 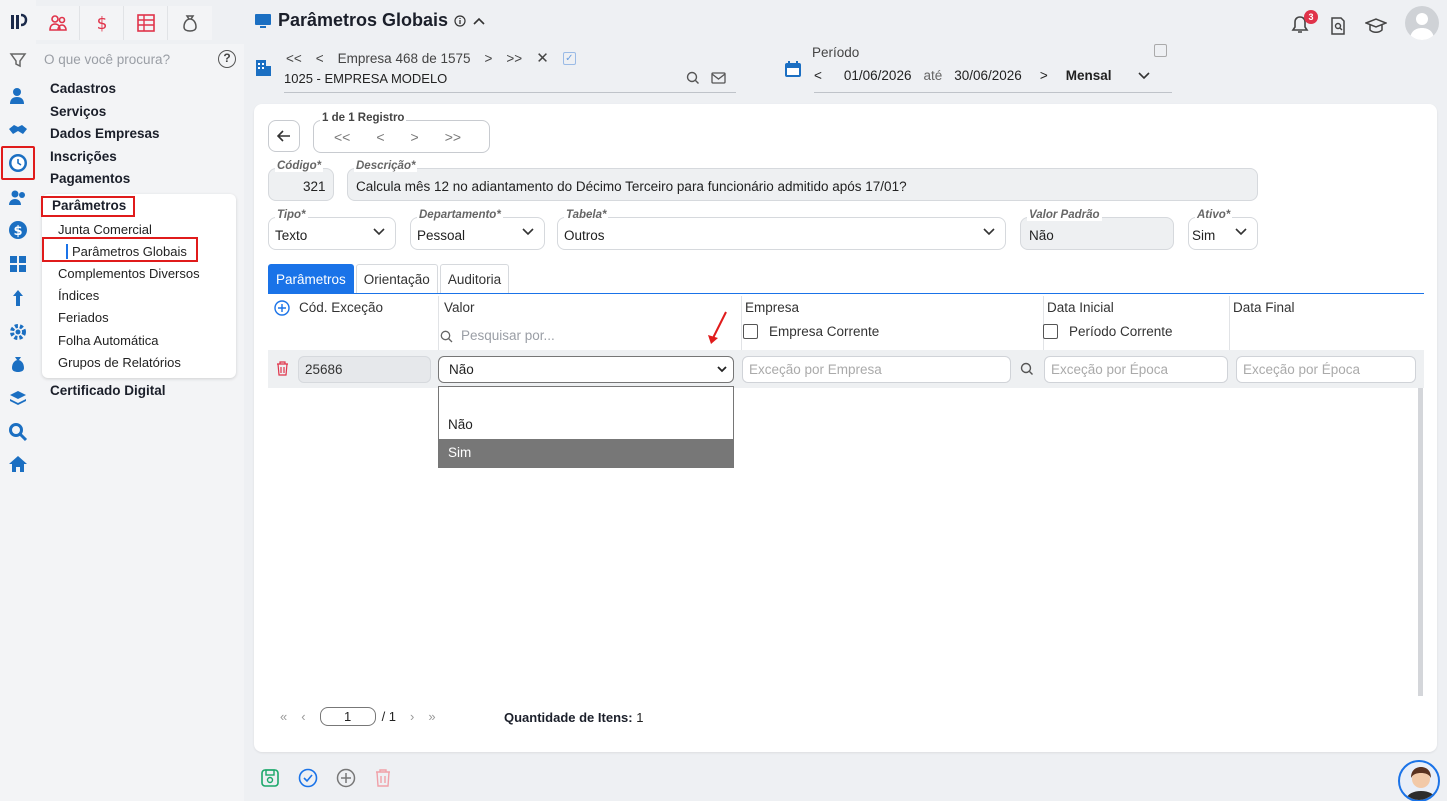 What do you see at coordinates (18, 130) in the screenshot?
I see `handshake-icon` at bounding box center [18, 130].